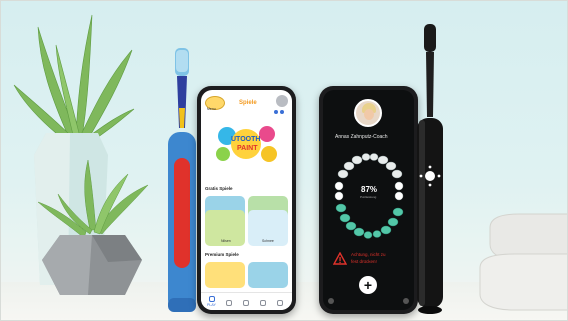 The height and width of the screenshot is (321, 568). I want to click on bottom-nav: PLAY, so click(246, 301).